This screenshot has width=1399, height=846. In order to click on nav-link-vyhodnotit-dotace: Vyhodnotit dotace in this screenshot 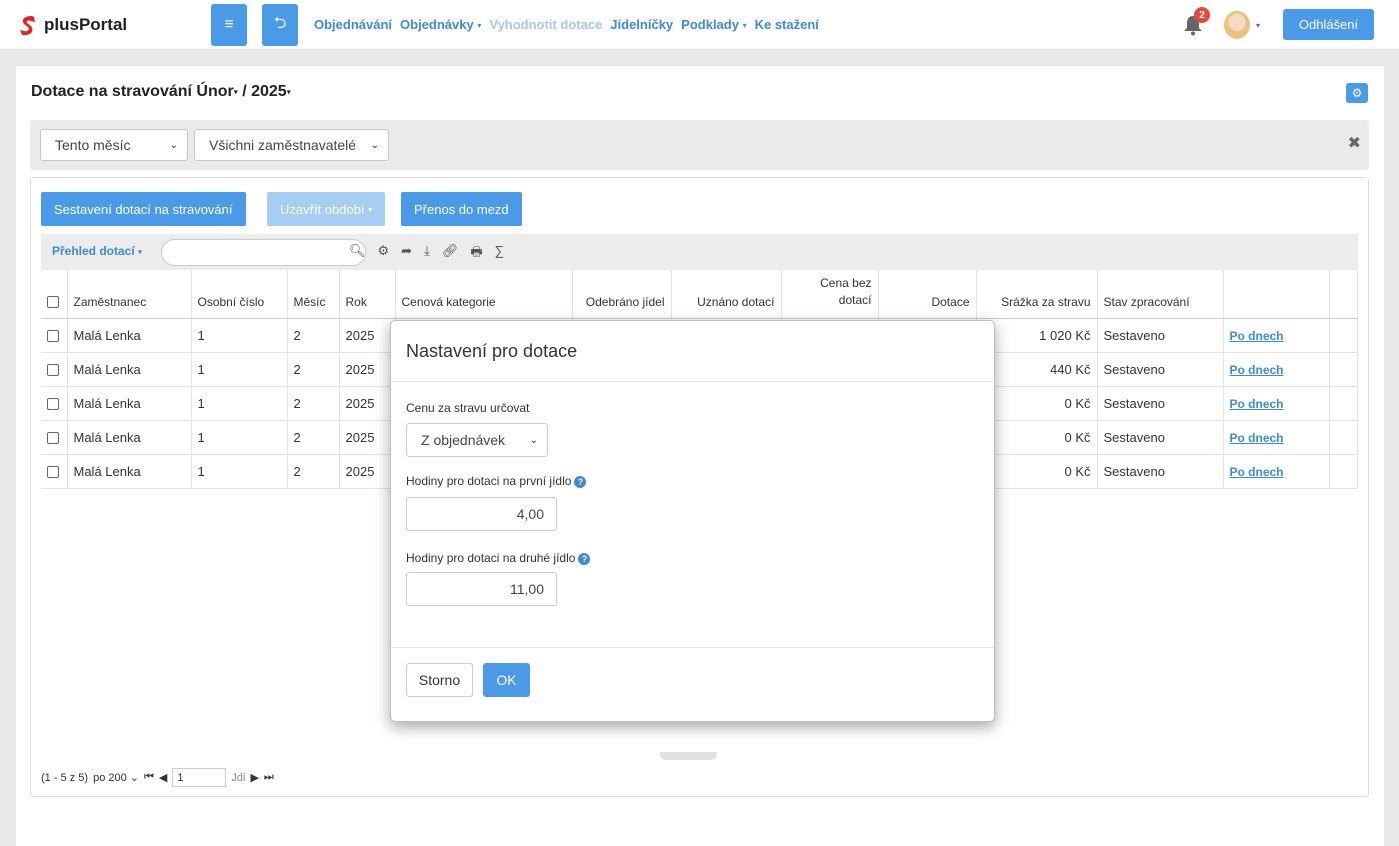, I will do `click(545, 24)`.